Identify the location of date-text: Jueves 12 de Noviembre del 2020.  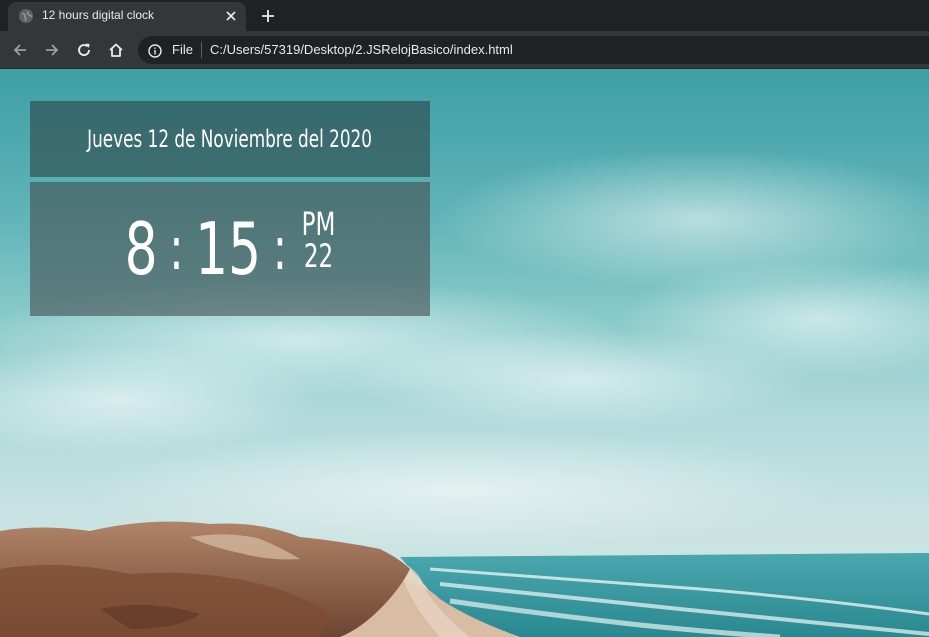
(230, 139).